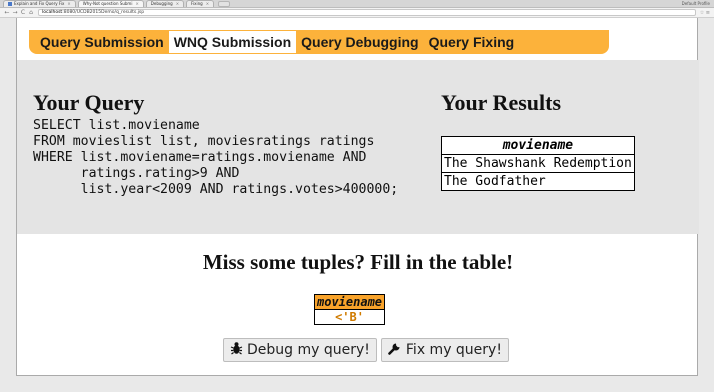 The height and width of the screenshot is (392, 714). I want to click on missing-tuple-cell: <'B', so click(349, 317).